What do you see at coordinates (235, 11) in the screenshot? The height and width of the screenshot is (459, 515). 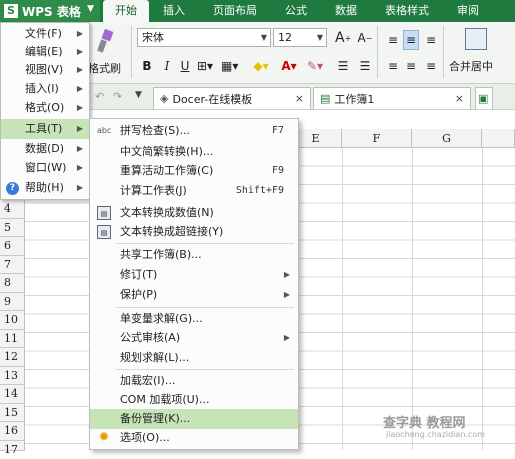 I see `tab-page-layout: 页面布局` at bounding box center [235, 11].